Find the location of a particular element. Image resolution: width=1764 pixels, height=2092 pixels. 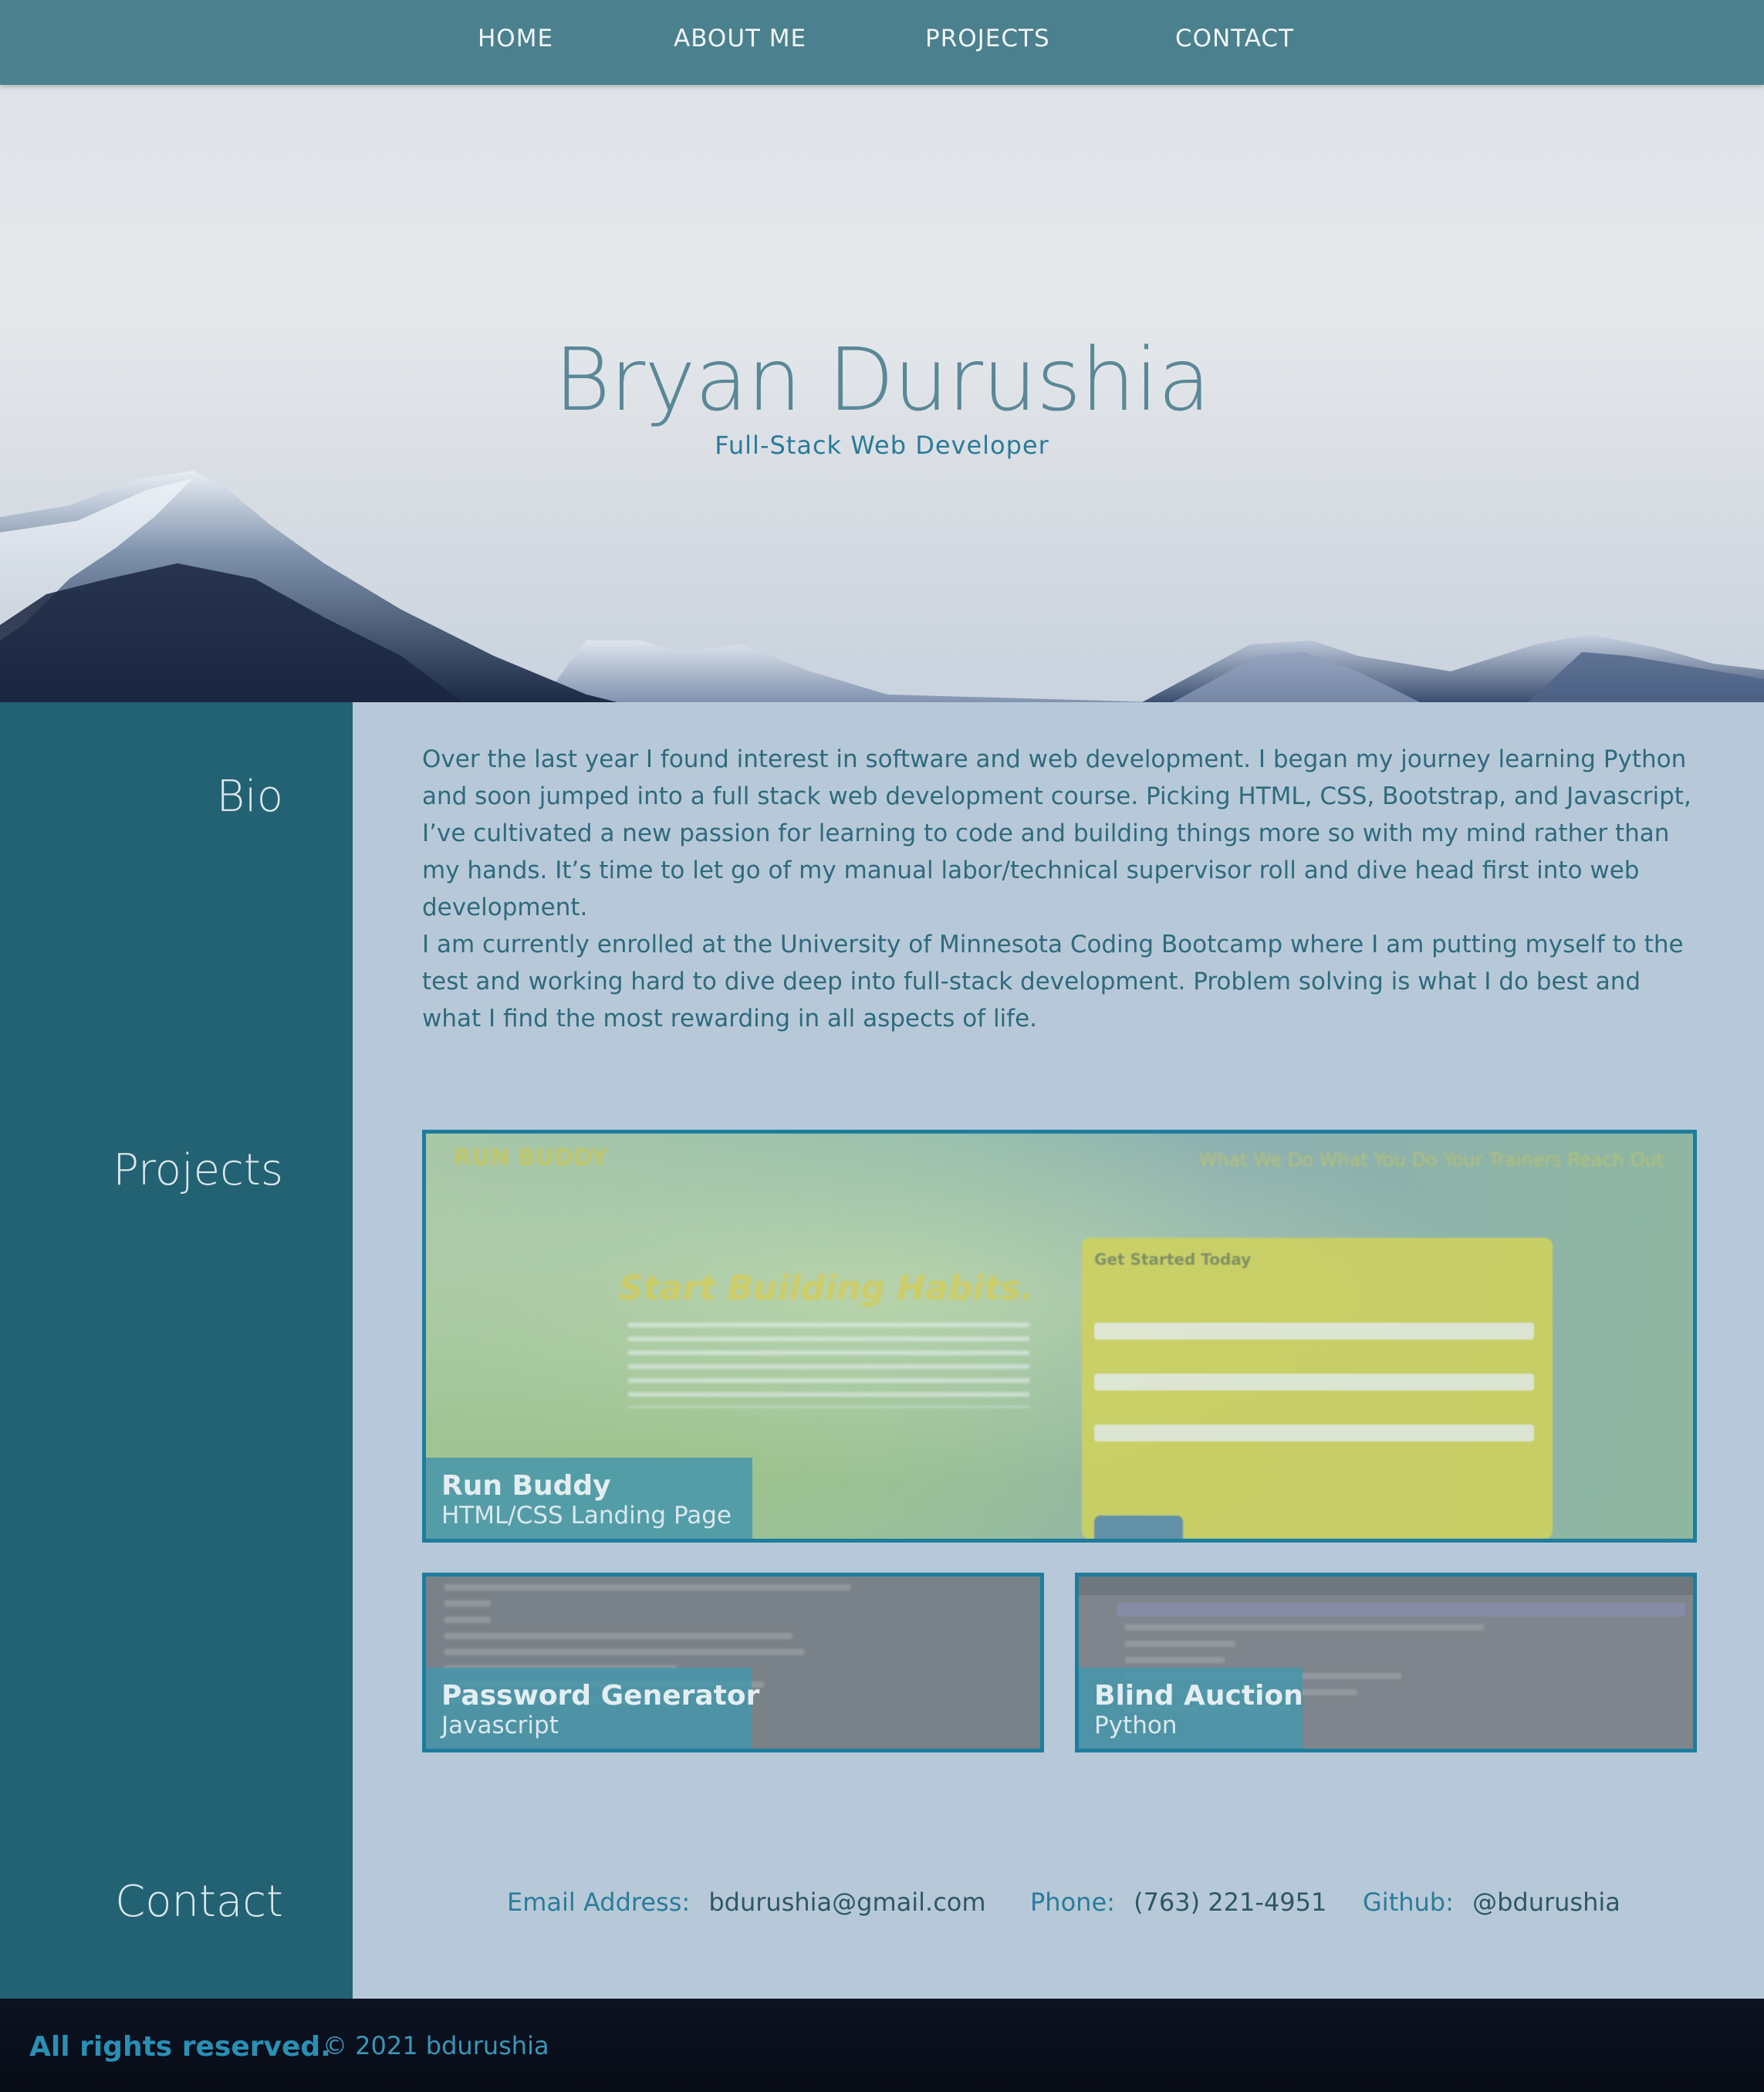

contact-phone: Phone: (763) 221-4951 is located at coordinates (1178, 1902).